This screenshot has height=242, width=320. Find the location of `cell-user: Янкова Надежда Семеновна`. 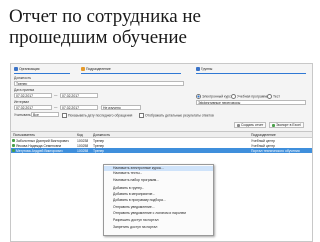

cell-user: Янкова Надежда Семеновна is located at coordinates (38, 145).